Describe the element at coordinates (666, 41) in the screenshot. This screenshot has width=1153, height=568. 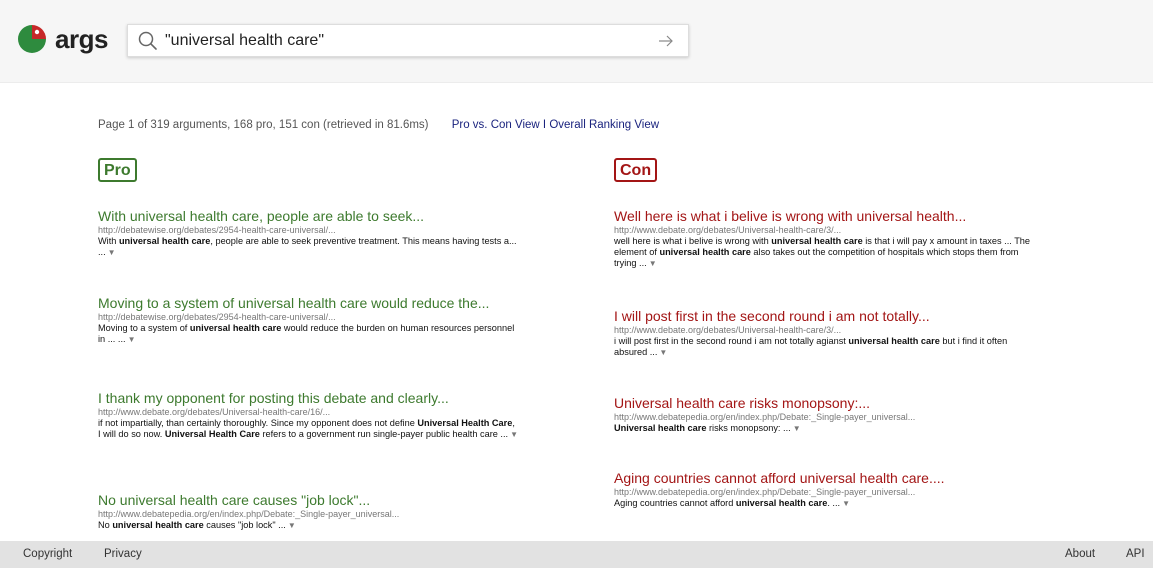
I see `arrow-right-icon` at that location.